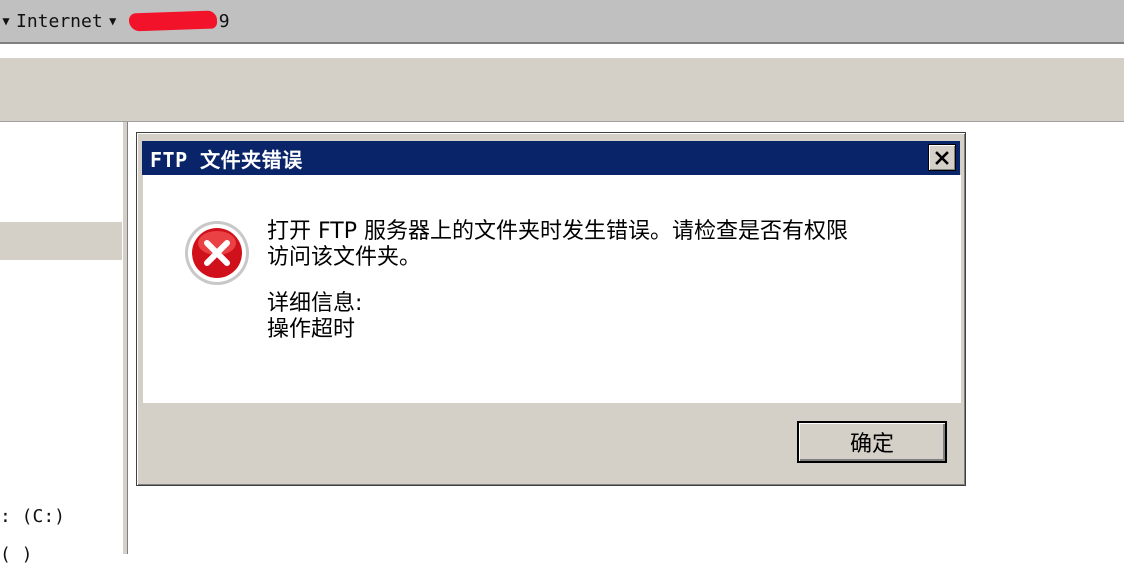 The image size is (1124, 565). Describe the element at coordinates (224, 21) in the screenshot. I see `address-suffix: 9` at that location.